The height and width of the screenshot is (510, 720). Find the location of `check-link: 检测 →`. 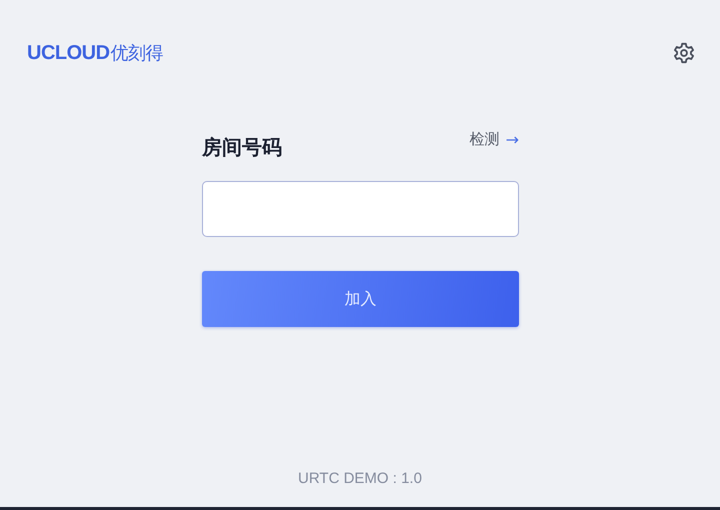

check-link: 检测 → is located at coordinates (494, 139).